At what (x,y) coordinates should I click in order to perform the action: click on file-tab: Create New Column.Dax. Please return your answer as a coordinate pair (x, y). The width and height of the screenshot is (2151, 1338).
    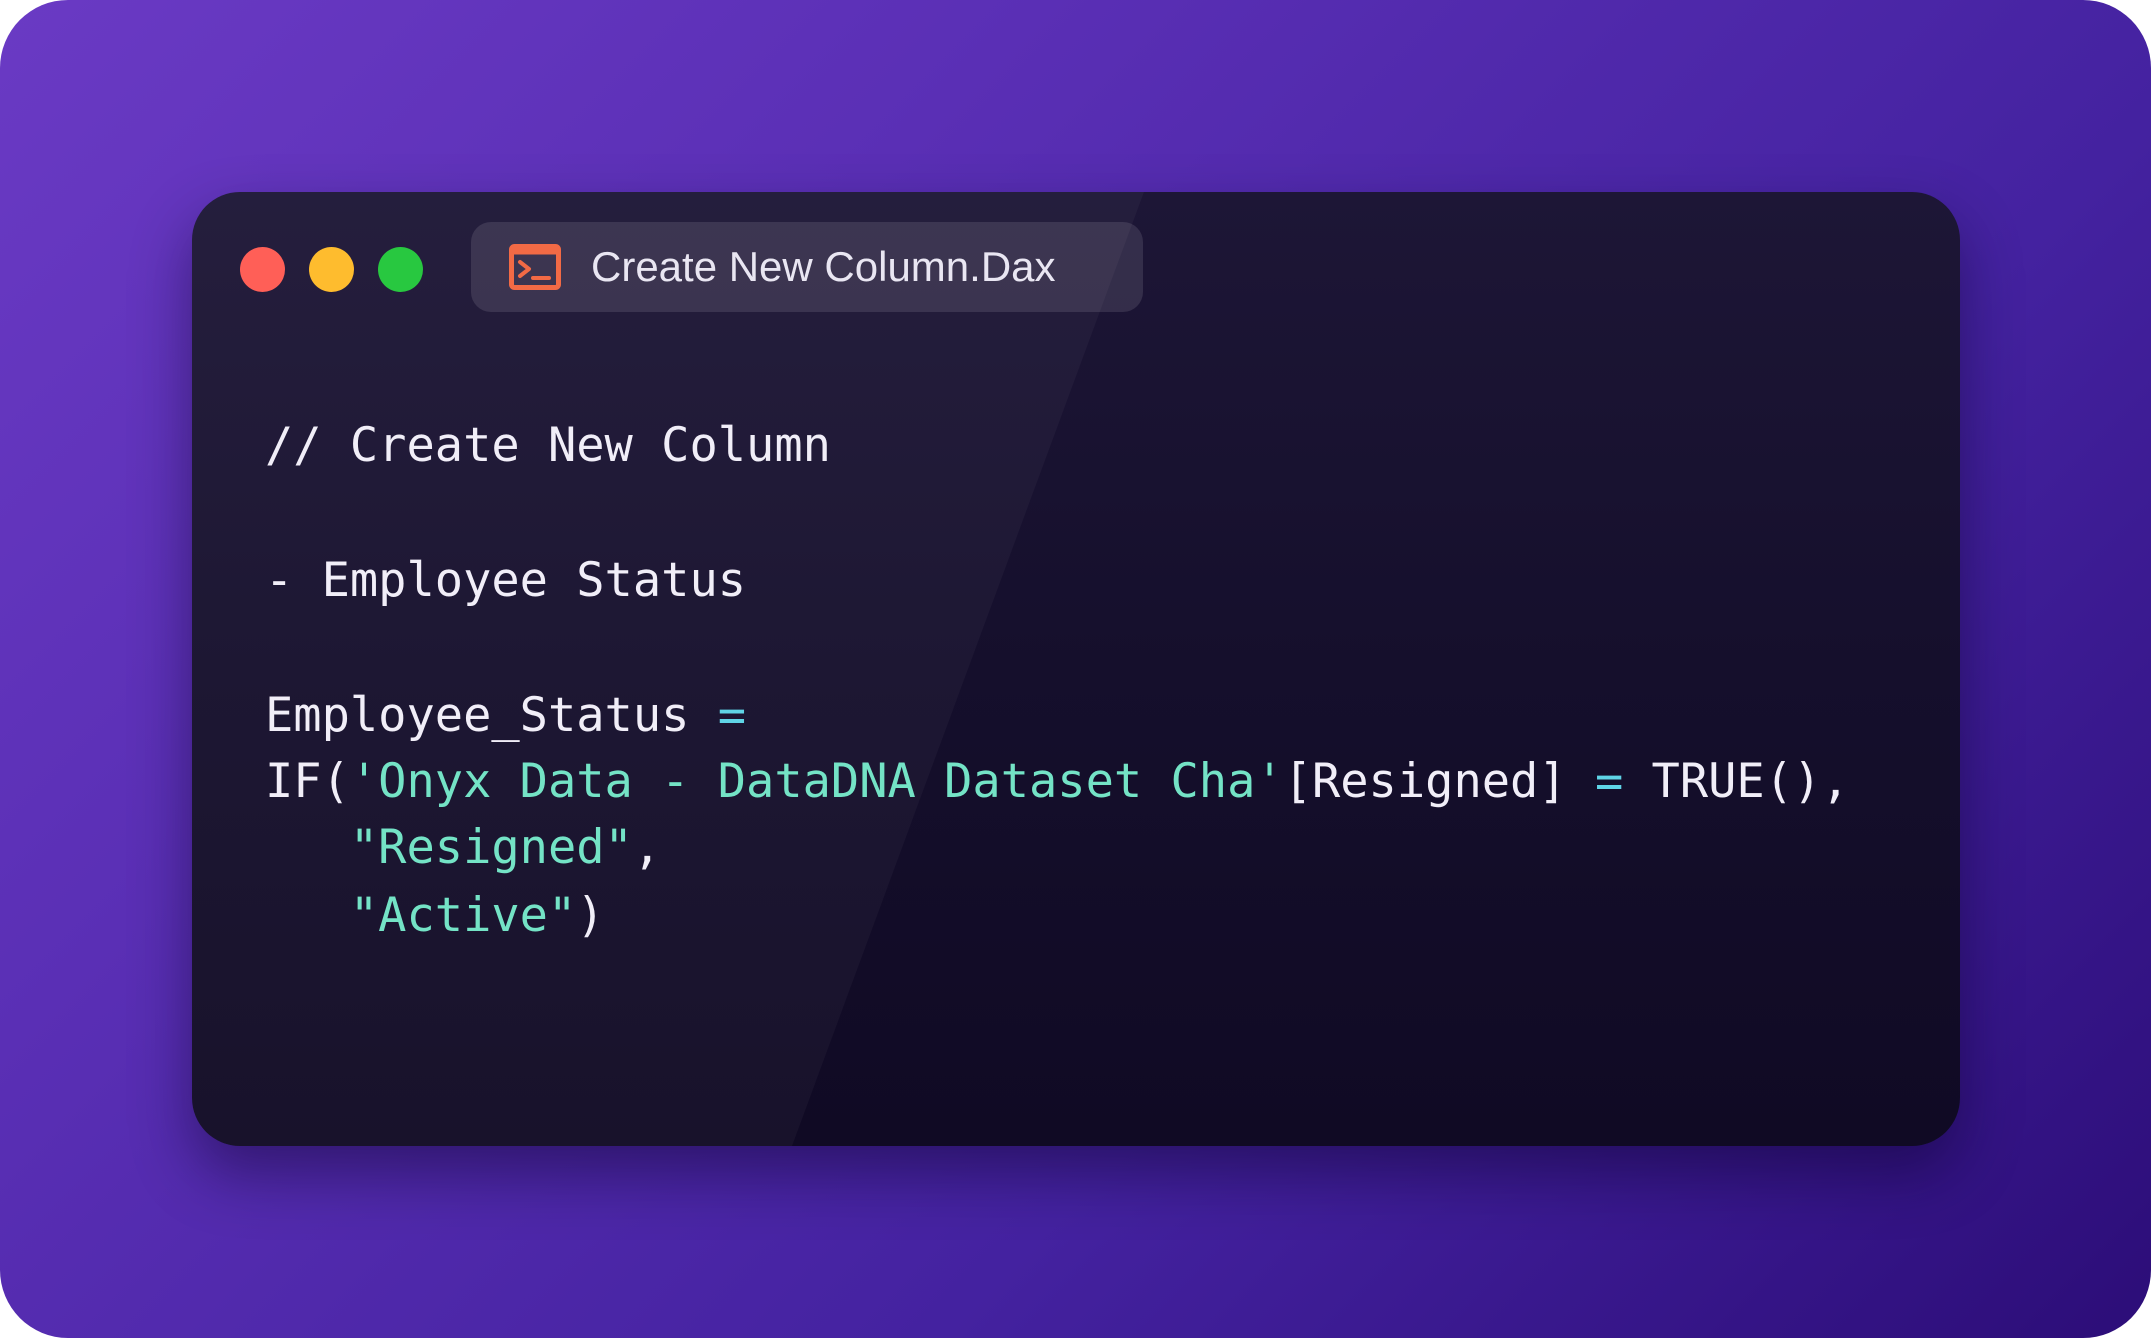
    Looking at the image, I should click on (807, 267).